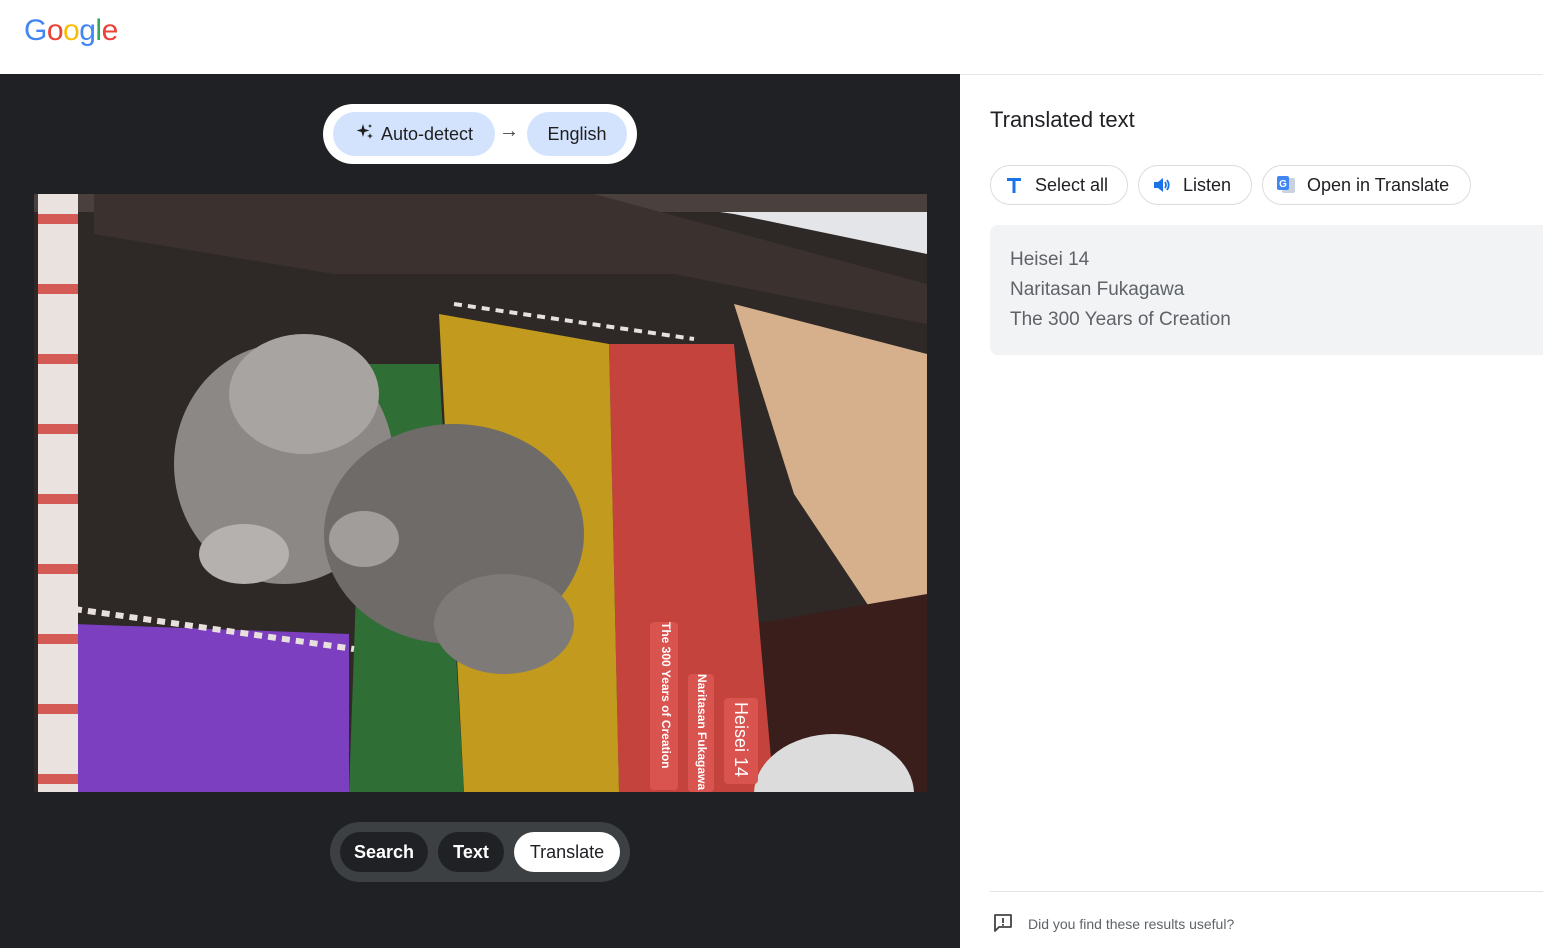 The image size is (1543, 948). I want to click on google-translate-icon: G, so click(1286, 185).